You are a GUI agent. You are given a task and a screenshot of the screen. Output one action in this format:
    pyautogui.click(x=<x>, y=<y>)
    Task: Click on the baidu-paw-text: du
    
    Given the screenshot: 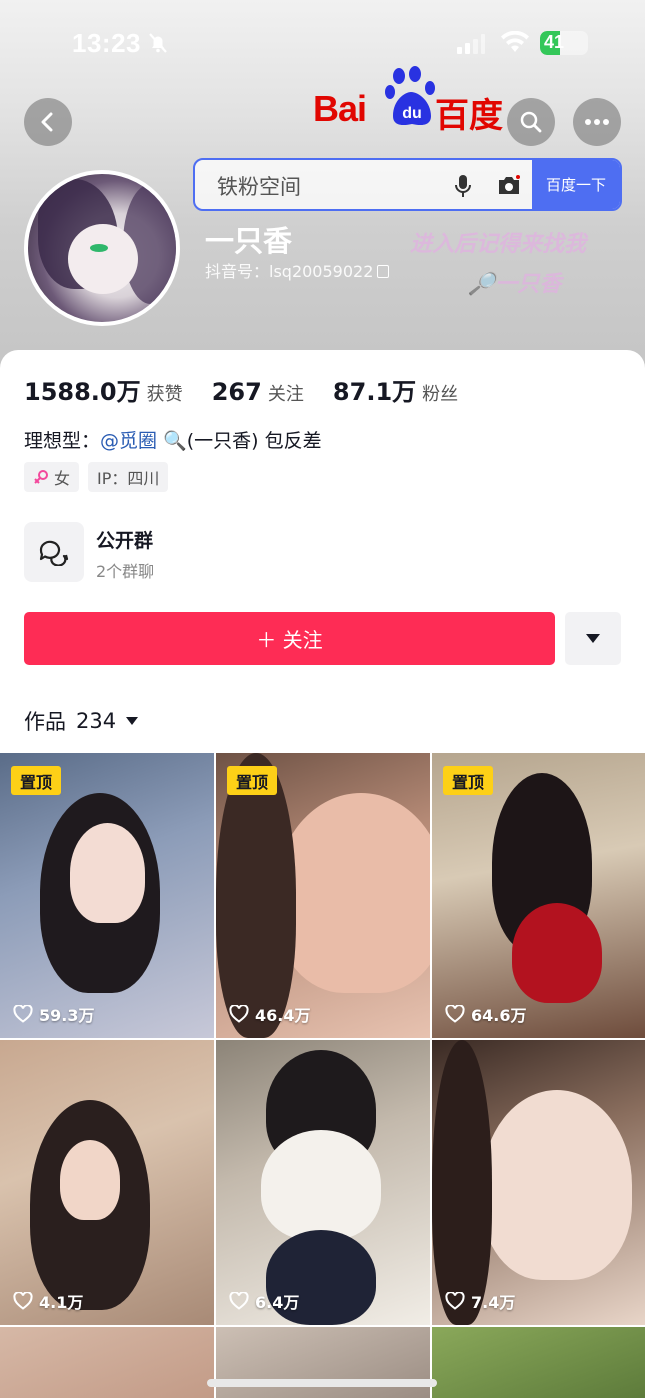 What is the action you would take?
    pyautogui.click(x=412, y=113)
    